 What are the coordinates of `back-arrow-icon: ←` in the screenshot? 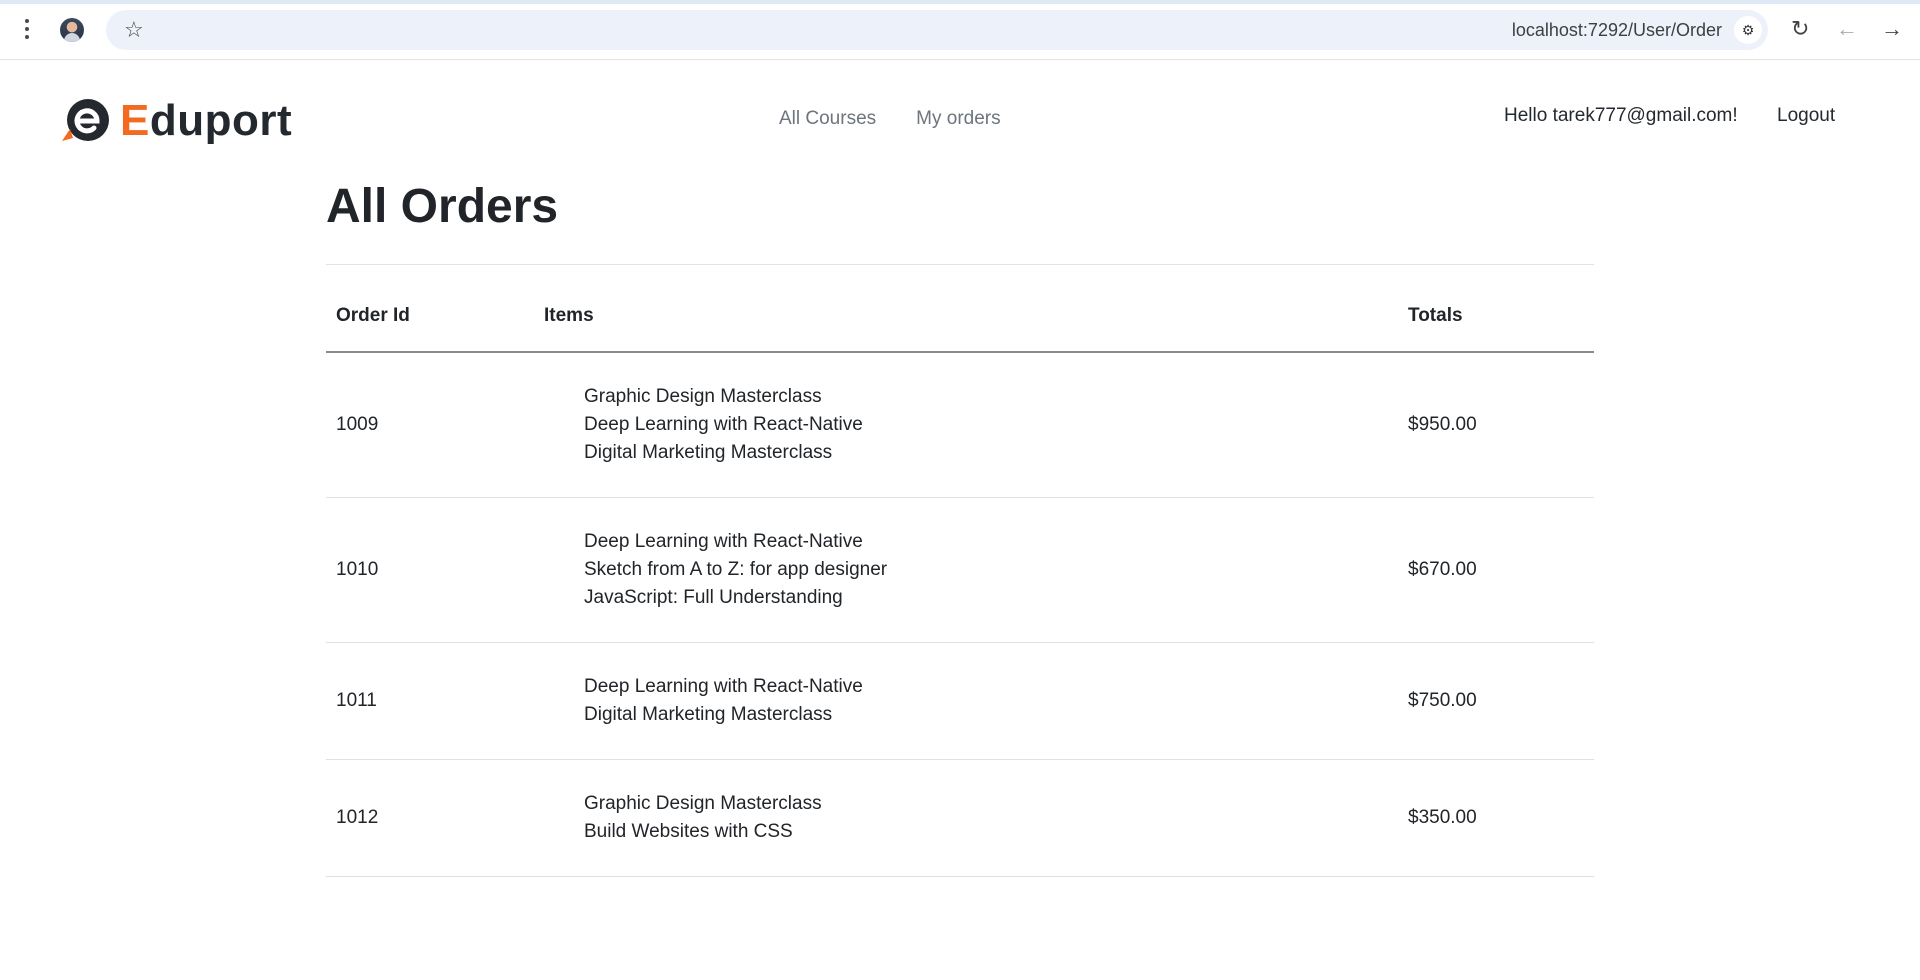 It's located at (1847, 29).